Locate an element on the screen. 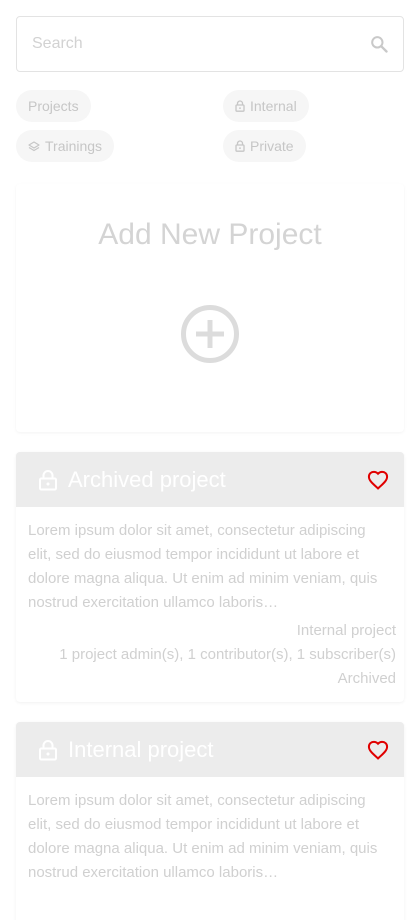 The width and height of the screenshot is (420, 920). add-project-title: Add New Project is located at coordinates (210, 234).